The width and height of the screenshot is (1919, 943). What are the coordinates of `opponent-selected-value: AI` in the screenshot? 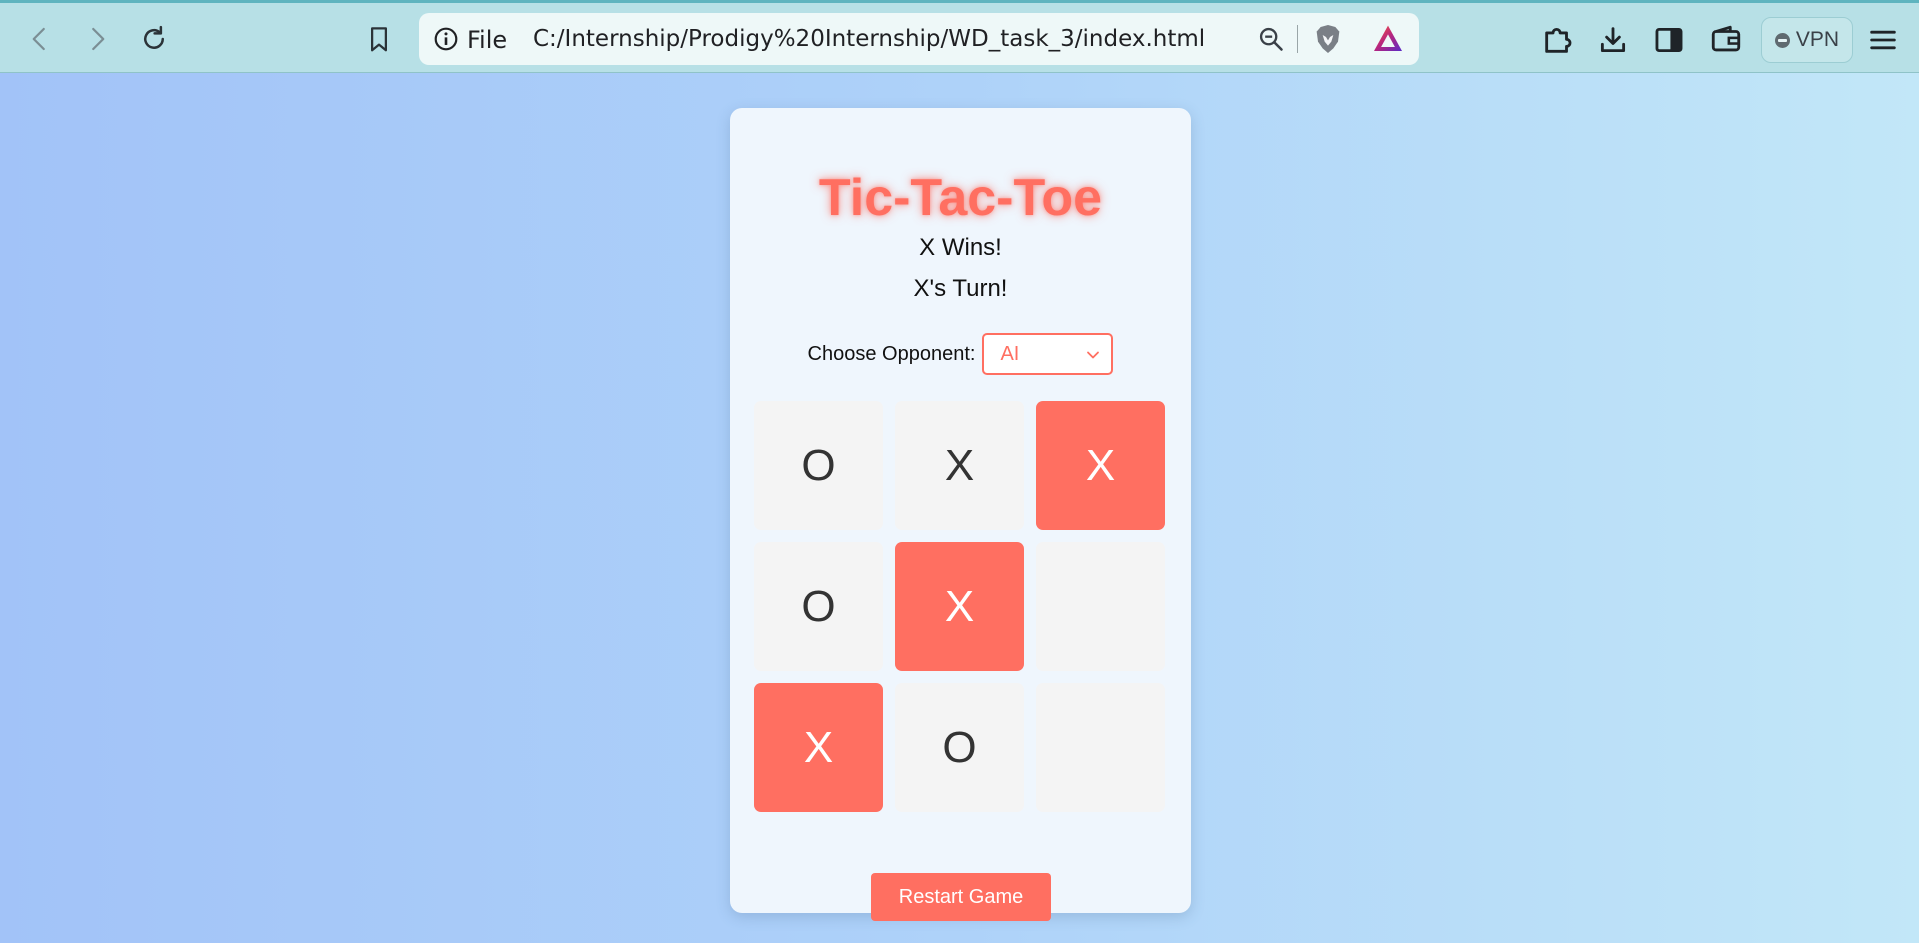 It's located at (1010, 353).